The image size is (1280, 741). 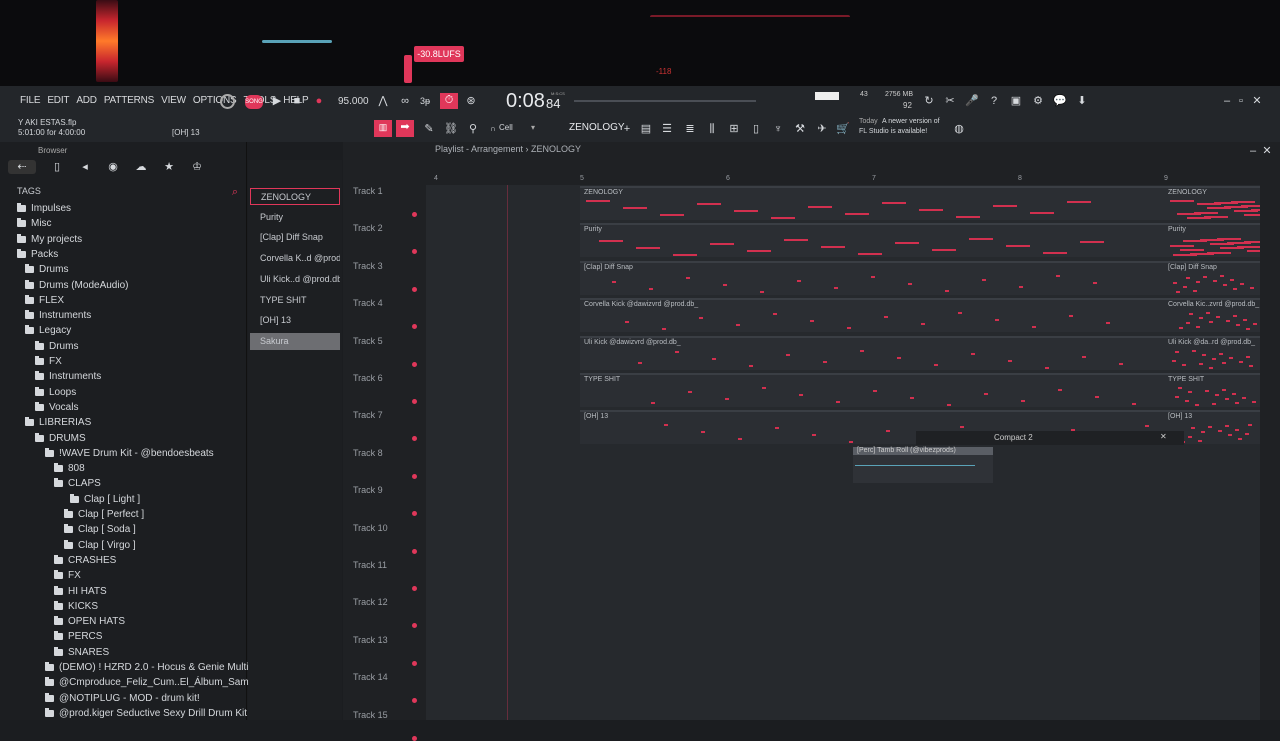 I want to click on link-icon: ⛓, so click(x=451, y=129).